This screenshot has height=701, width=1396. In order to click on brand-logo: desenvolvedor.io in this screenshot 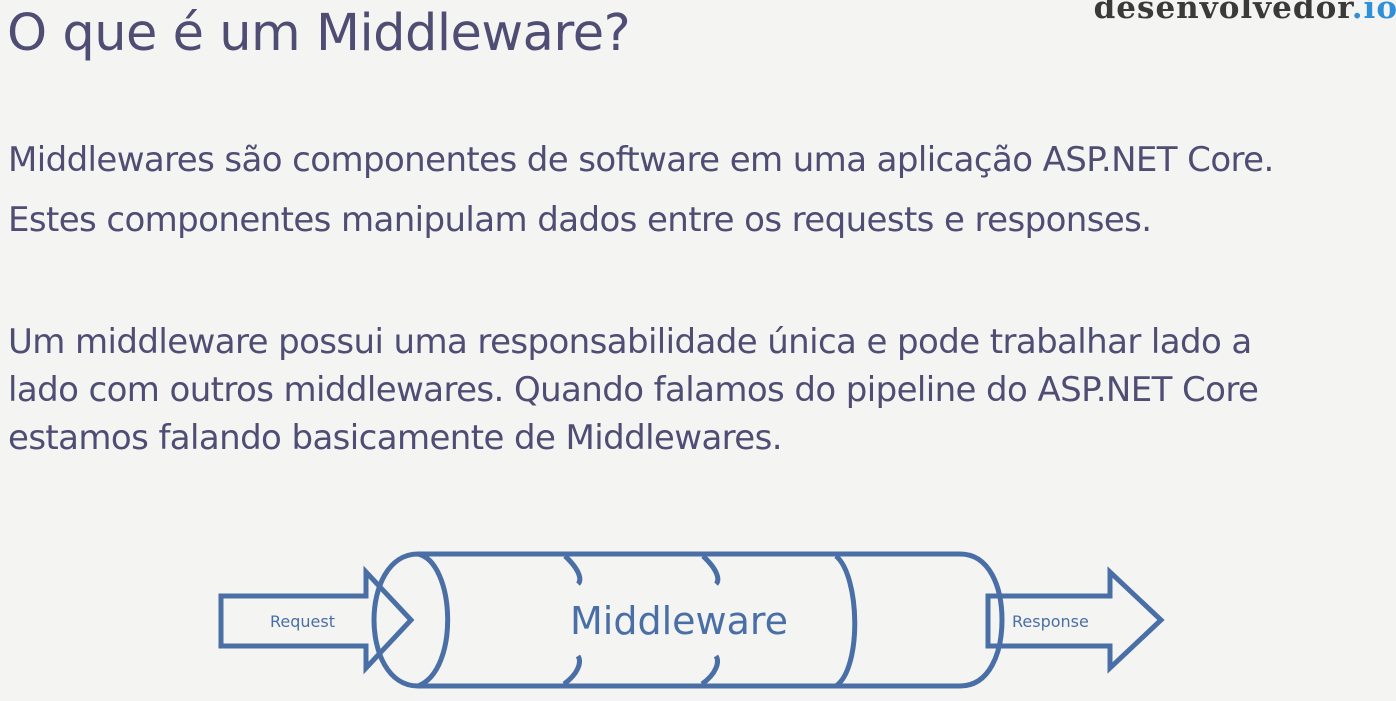, I will do `click(1245, 13)`.